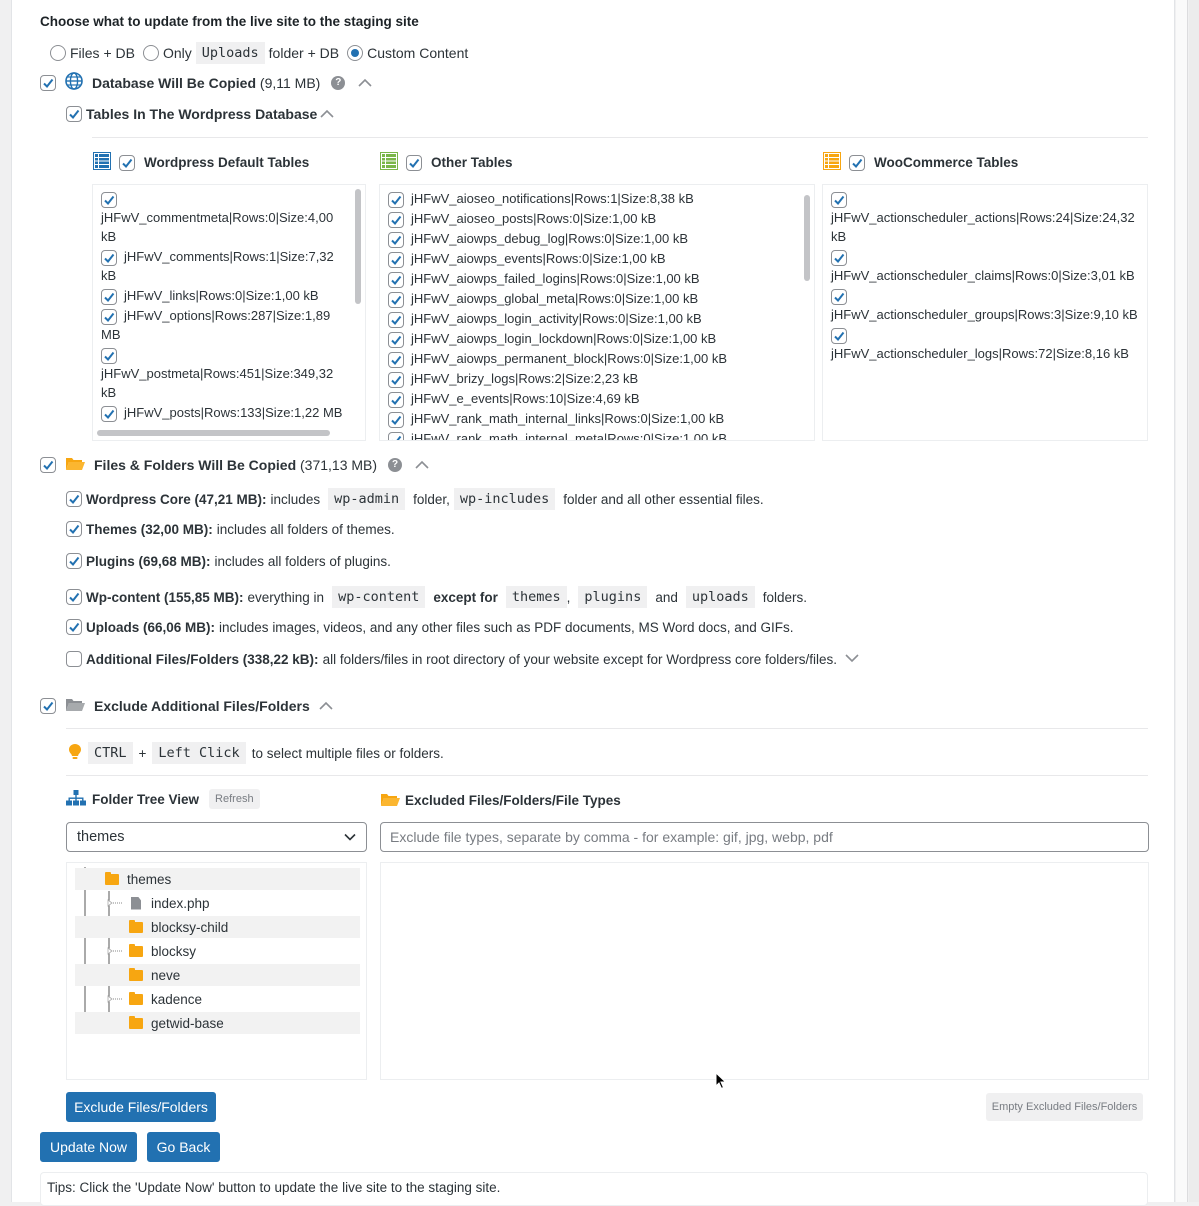 This screenshot has height=1206, width=1199. I want to click on table-item: jHFwV_aioseo_posts|Rows:0|Size:1,00 kB, so click(593, 218).